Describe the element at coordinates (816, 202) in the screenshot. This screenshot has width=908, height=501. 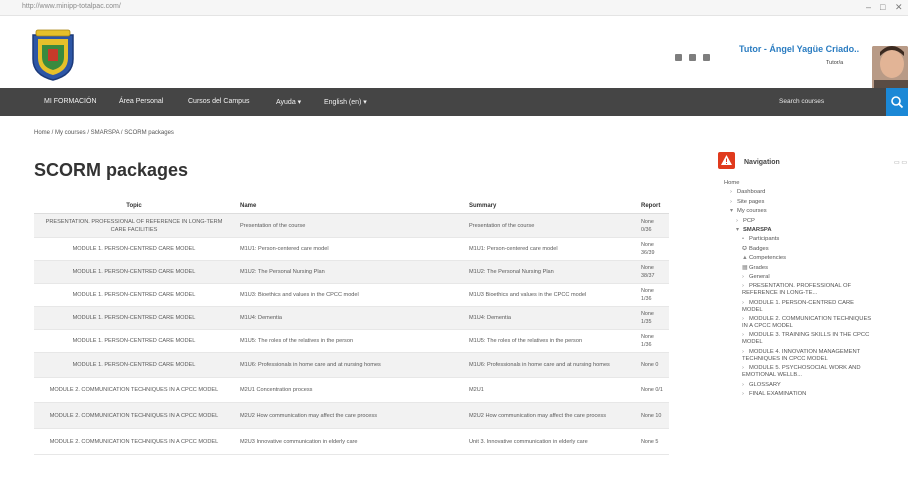
I see `nav-node-site-pages: › Site pages` at that location.